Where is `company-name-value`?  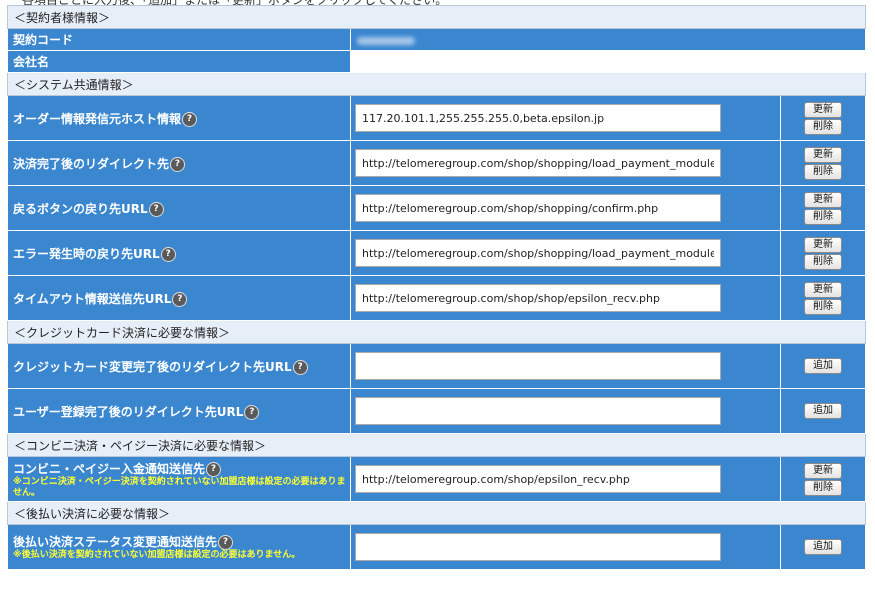
company-name-value is located at coordinates (608, 61).